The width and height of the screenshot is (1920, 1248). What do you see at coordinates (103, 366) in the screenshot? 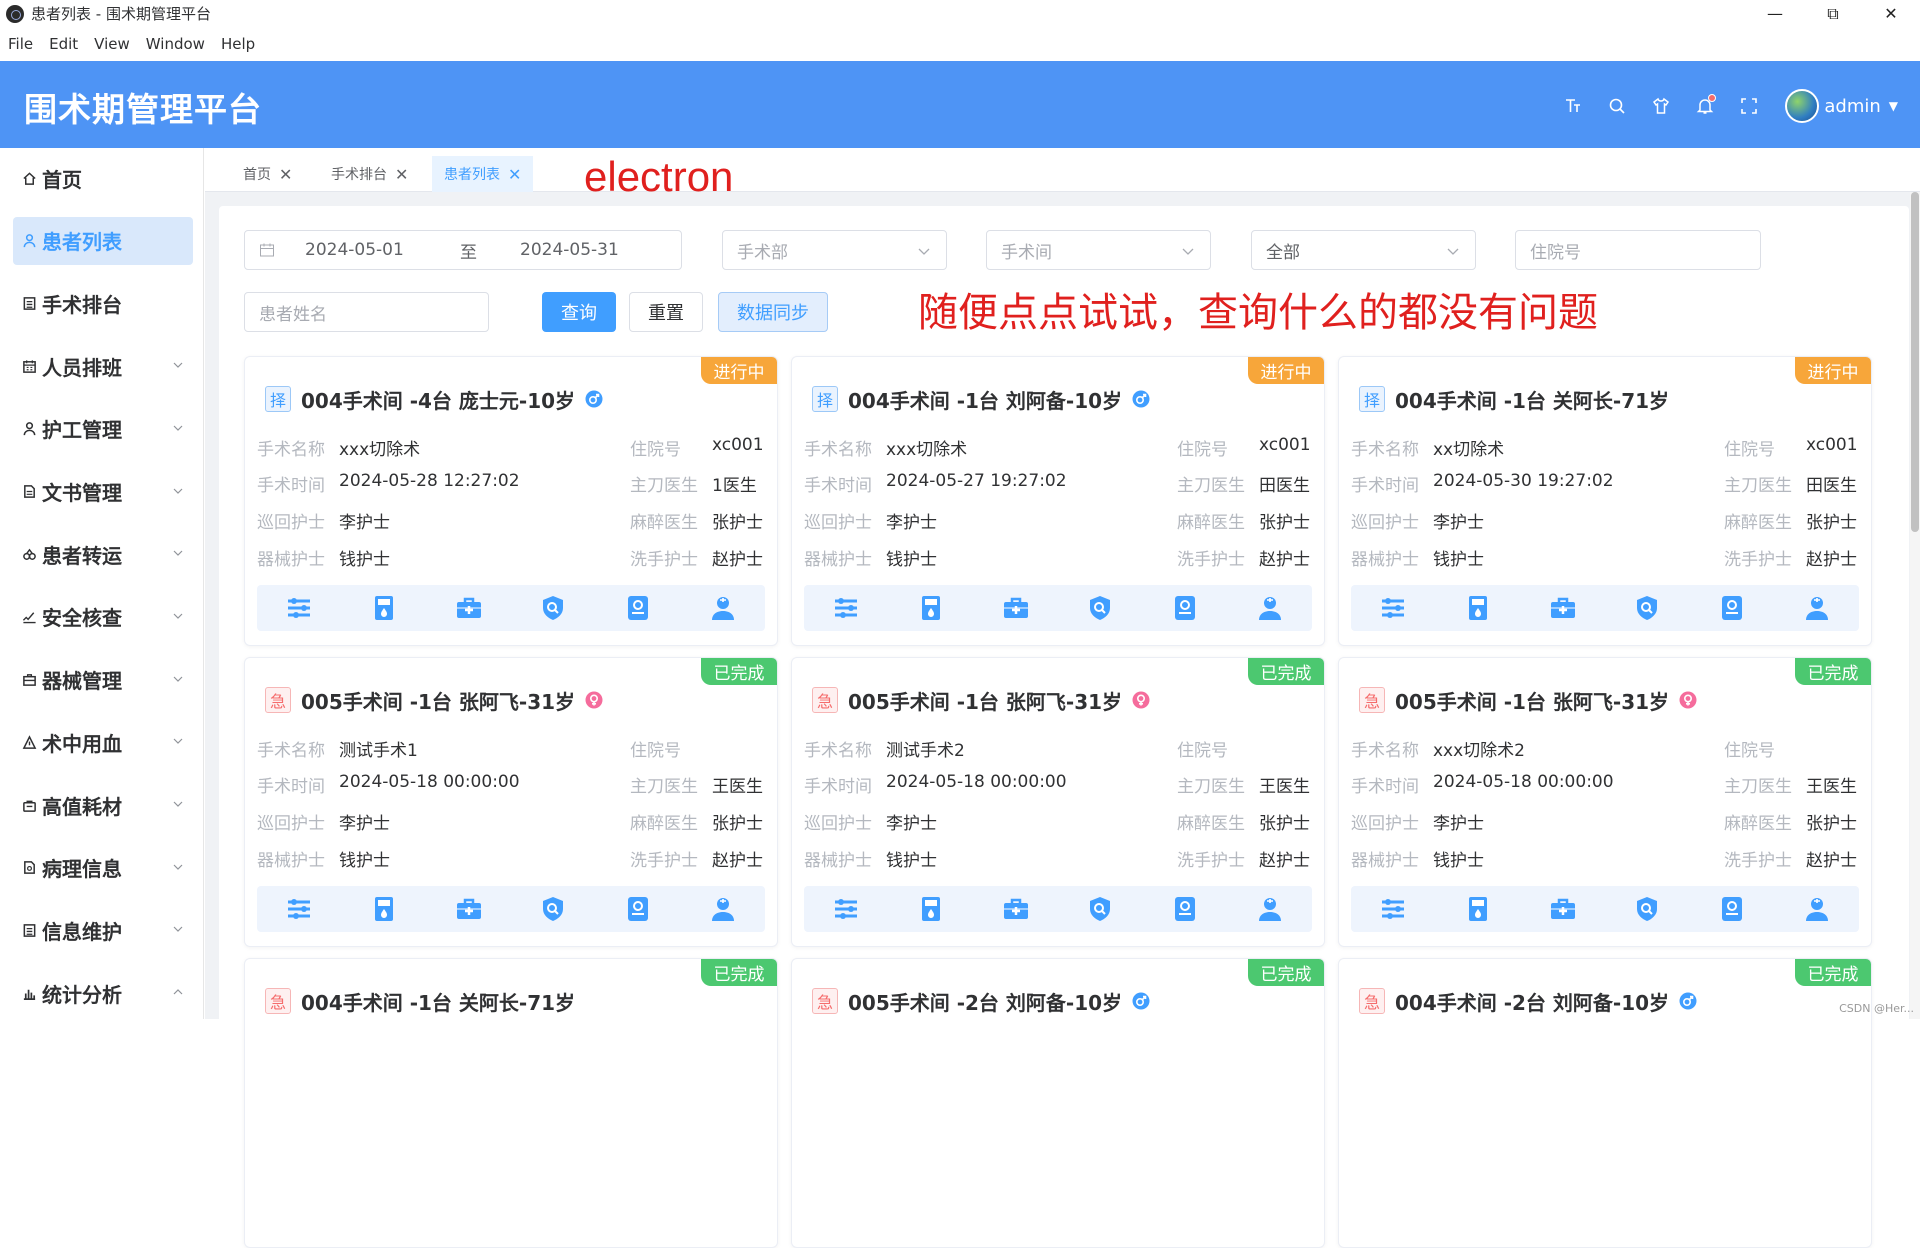
I see `sidebar-item-4: 人员排班` at bounding box center [103, 366].